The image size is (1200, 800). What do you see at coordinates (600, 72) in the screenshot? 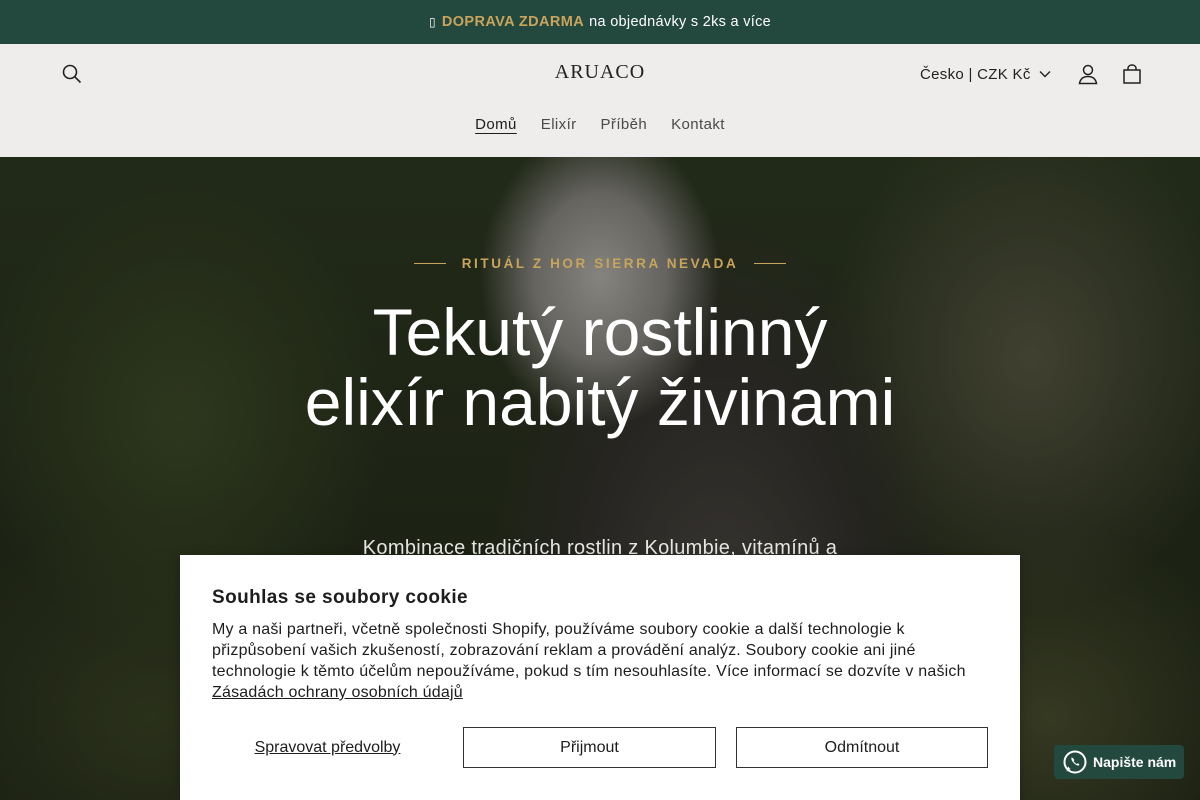
I see `brand-logo: ARUACO` at bounding box center [600, 72].